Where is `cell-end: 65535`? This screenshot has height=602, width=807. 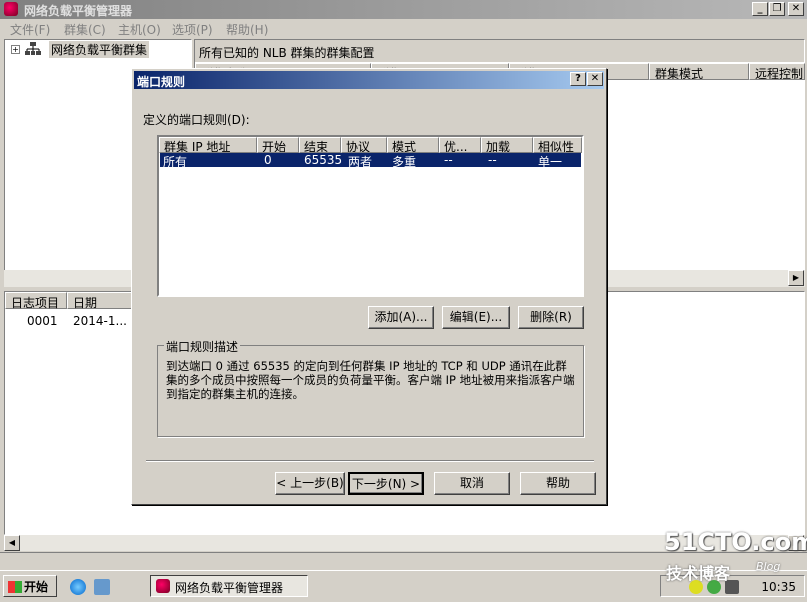
cell-end: 65535 is located at coordinates (323, 160).